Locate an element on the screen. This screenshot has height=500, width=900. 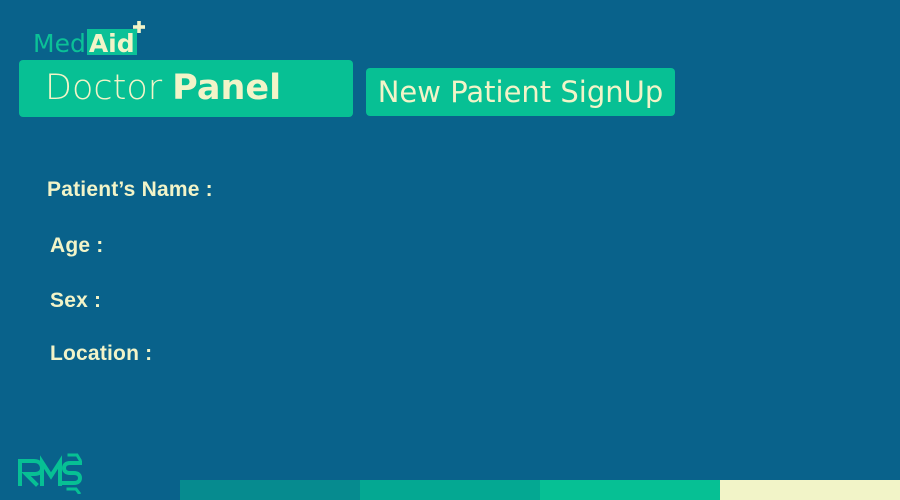
new-patient-signup-button: New Patient SignUp is located at coordinates (520, 92).